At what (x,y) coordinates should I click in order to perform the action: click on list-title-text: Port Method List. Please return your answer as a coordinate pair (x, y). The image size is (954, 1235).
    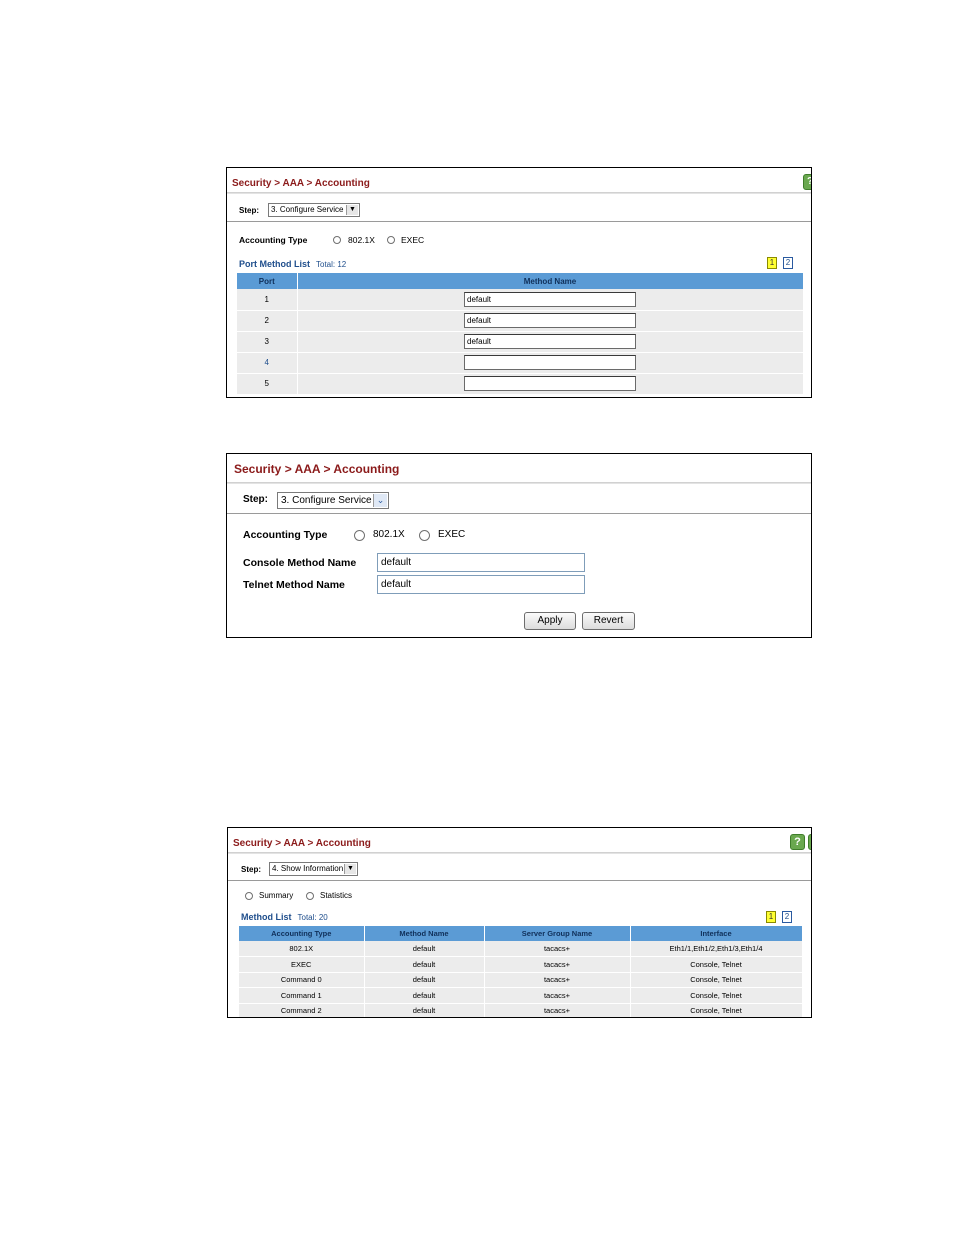
    Looking at the image, I should click on (274, 264).